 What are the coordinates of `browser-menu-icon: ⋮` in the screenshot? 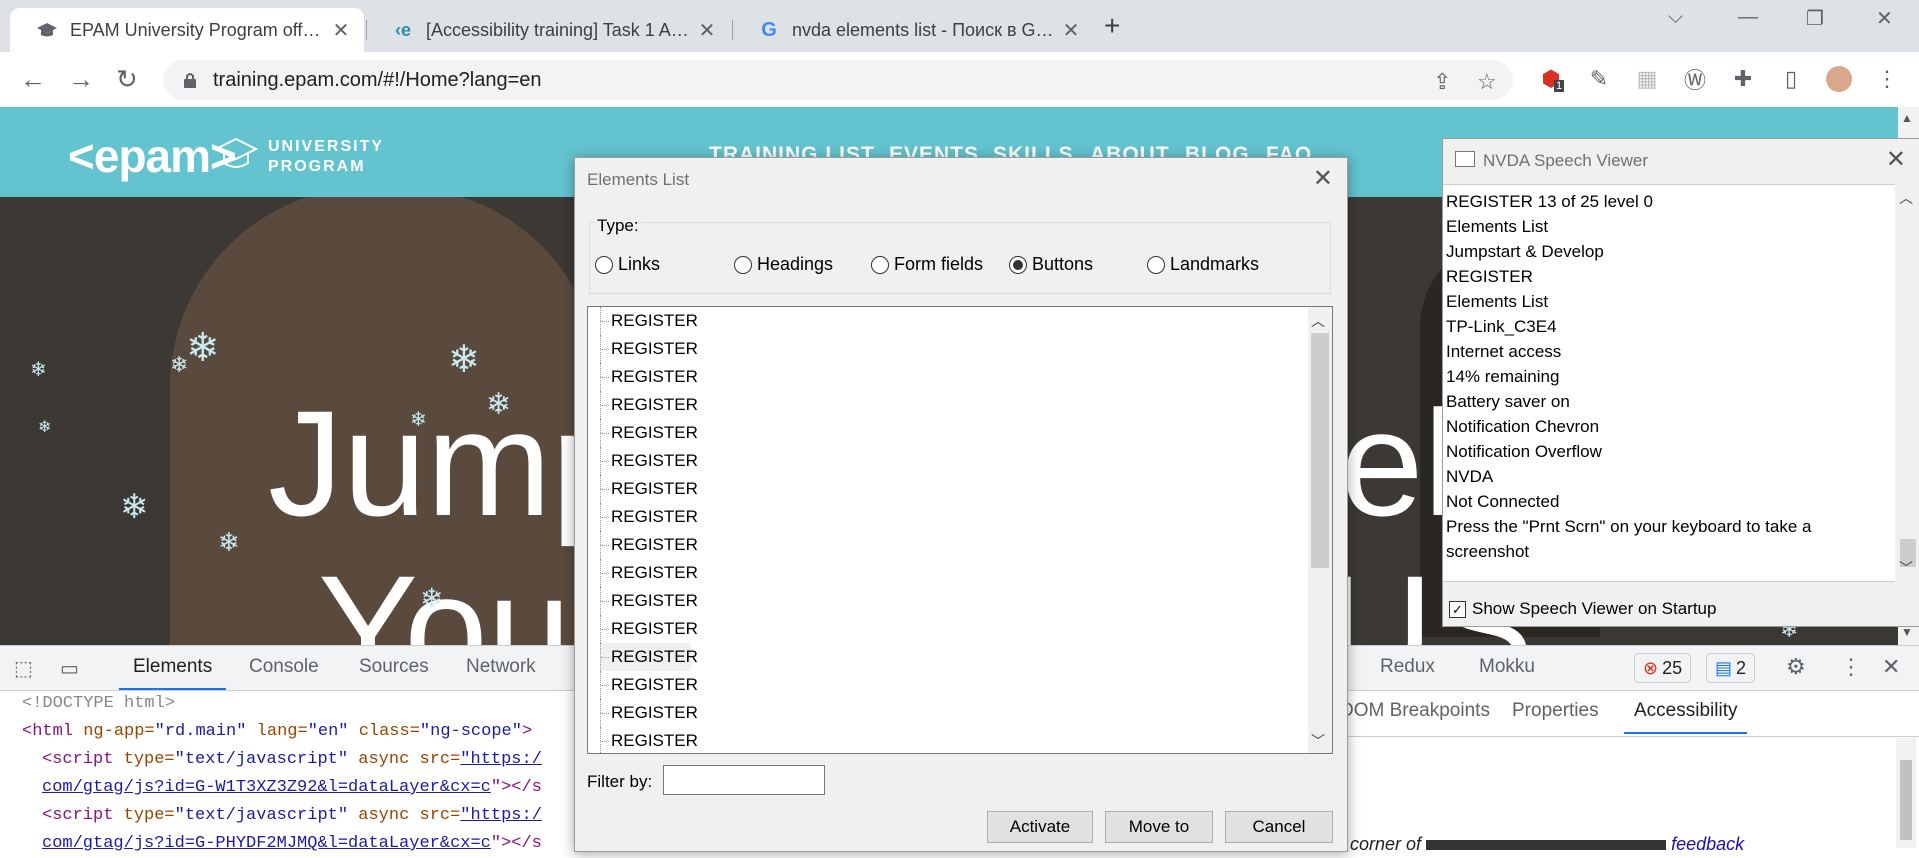 It's located at (1887, 79).